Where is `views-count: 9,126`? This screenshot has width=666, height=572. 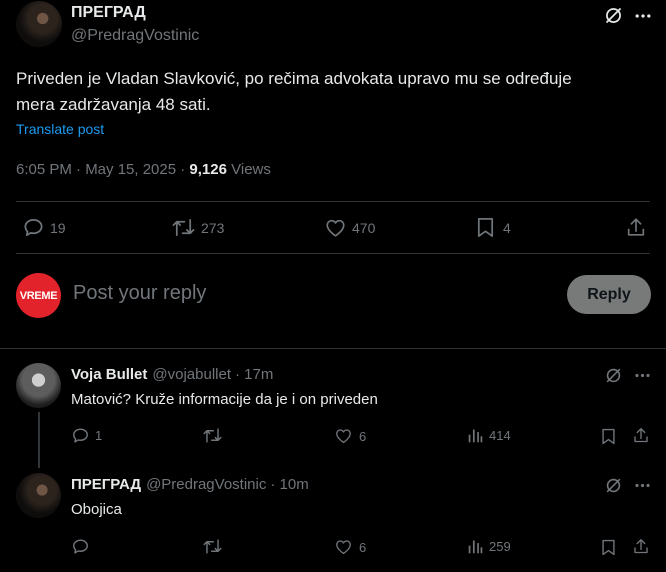
views-count: 9,126 is located at coordinates (208, 169).